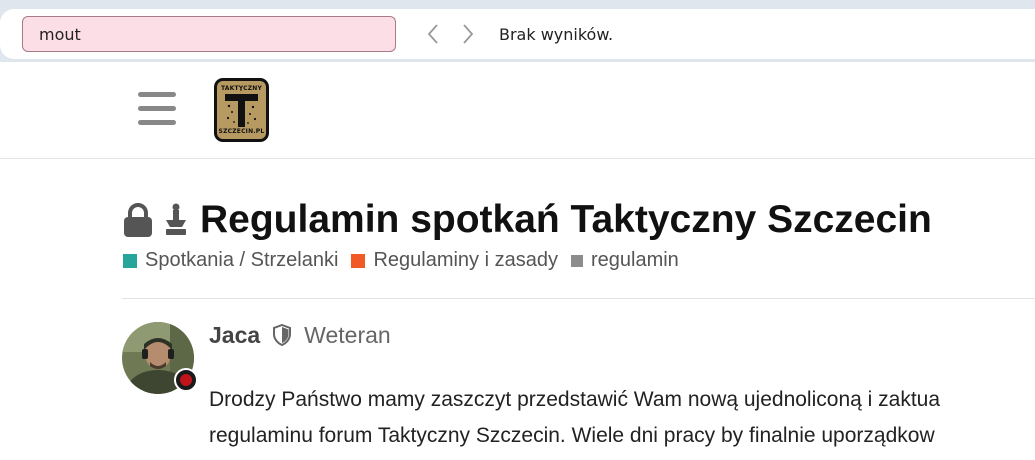 This screenshot has width=1035, height=460. I want to click on chevron-right-icon, so click(468, 34).